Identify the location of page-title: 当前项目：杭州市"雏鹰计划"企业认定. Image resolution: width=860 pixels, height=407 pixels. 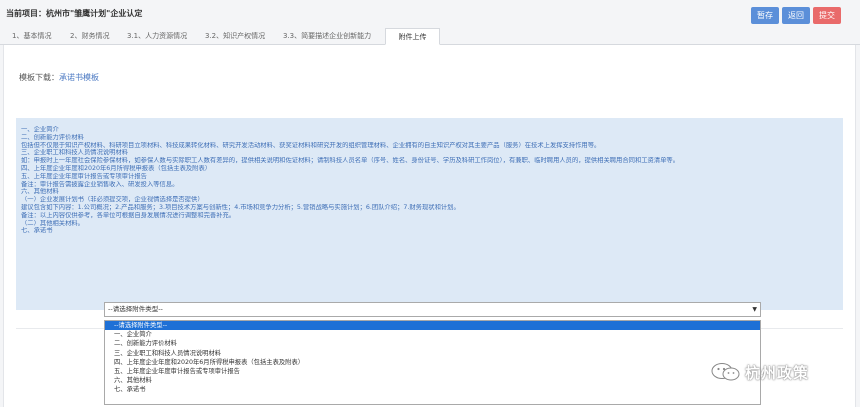
(74, 13).